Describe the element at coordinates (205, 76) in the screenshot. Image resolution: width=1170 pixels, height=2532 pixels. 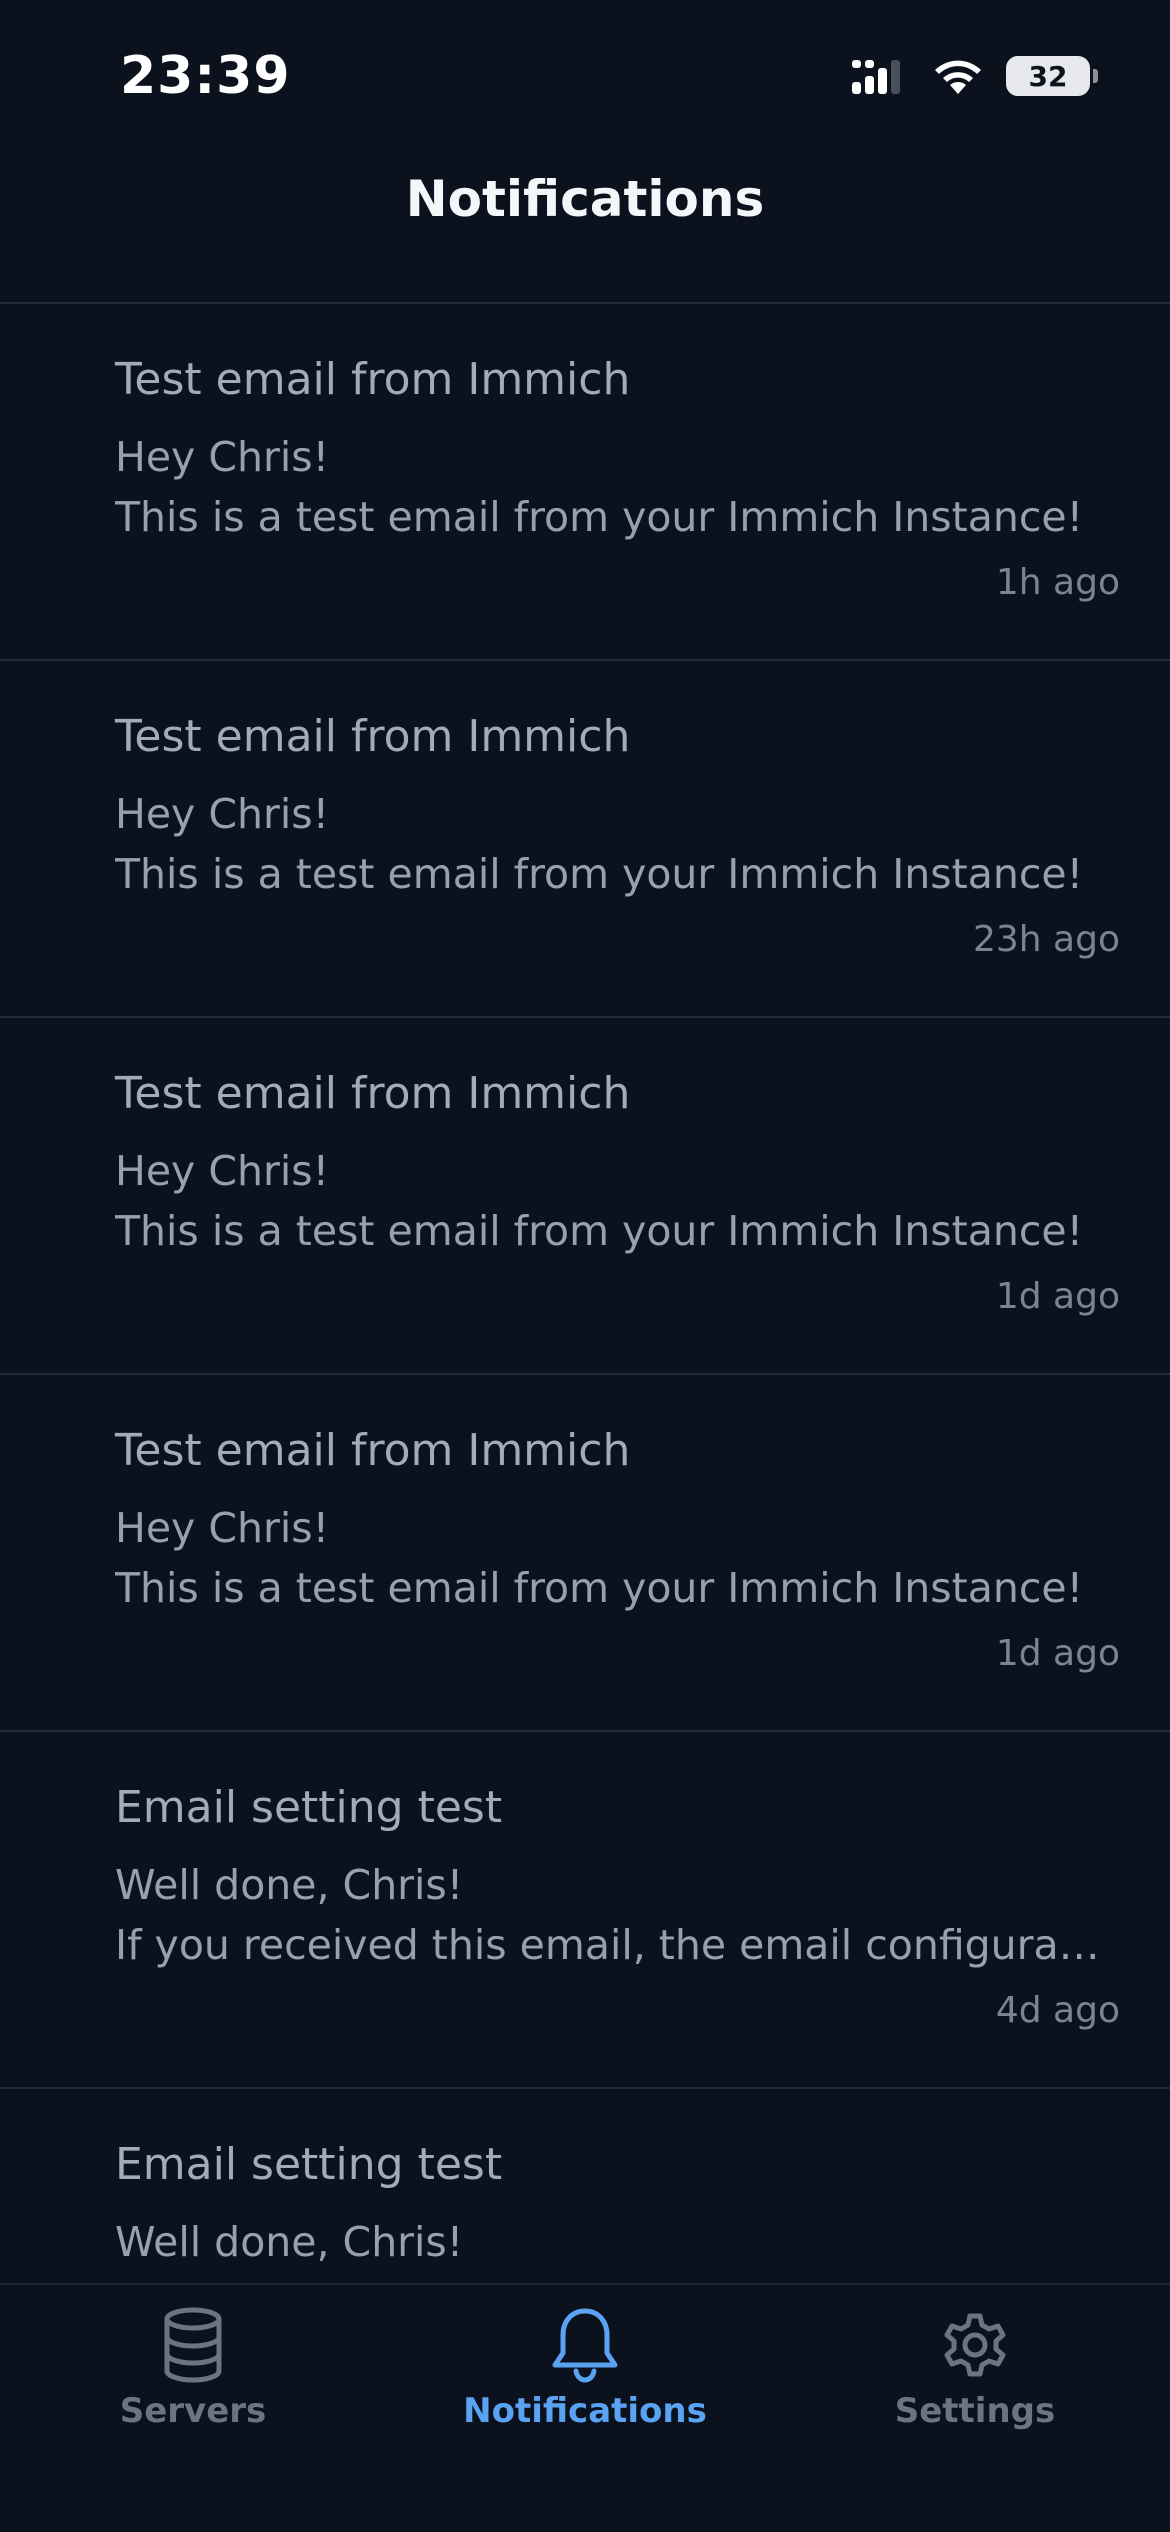
I see `status-time: 23:39` at that location.